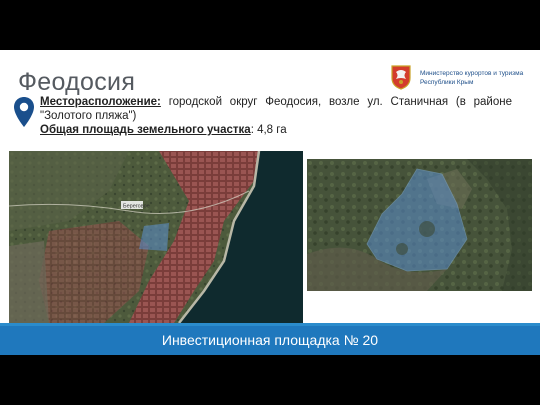  Describe the element at coordinates (100, 102) in the screenshot. I see `location-label: Месторасположение:` at that location.